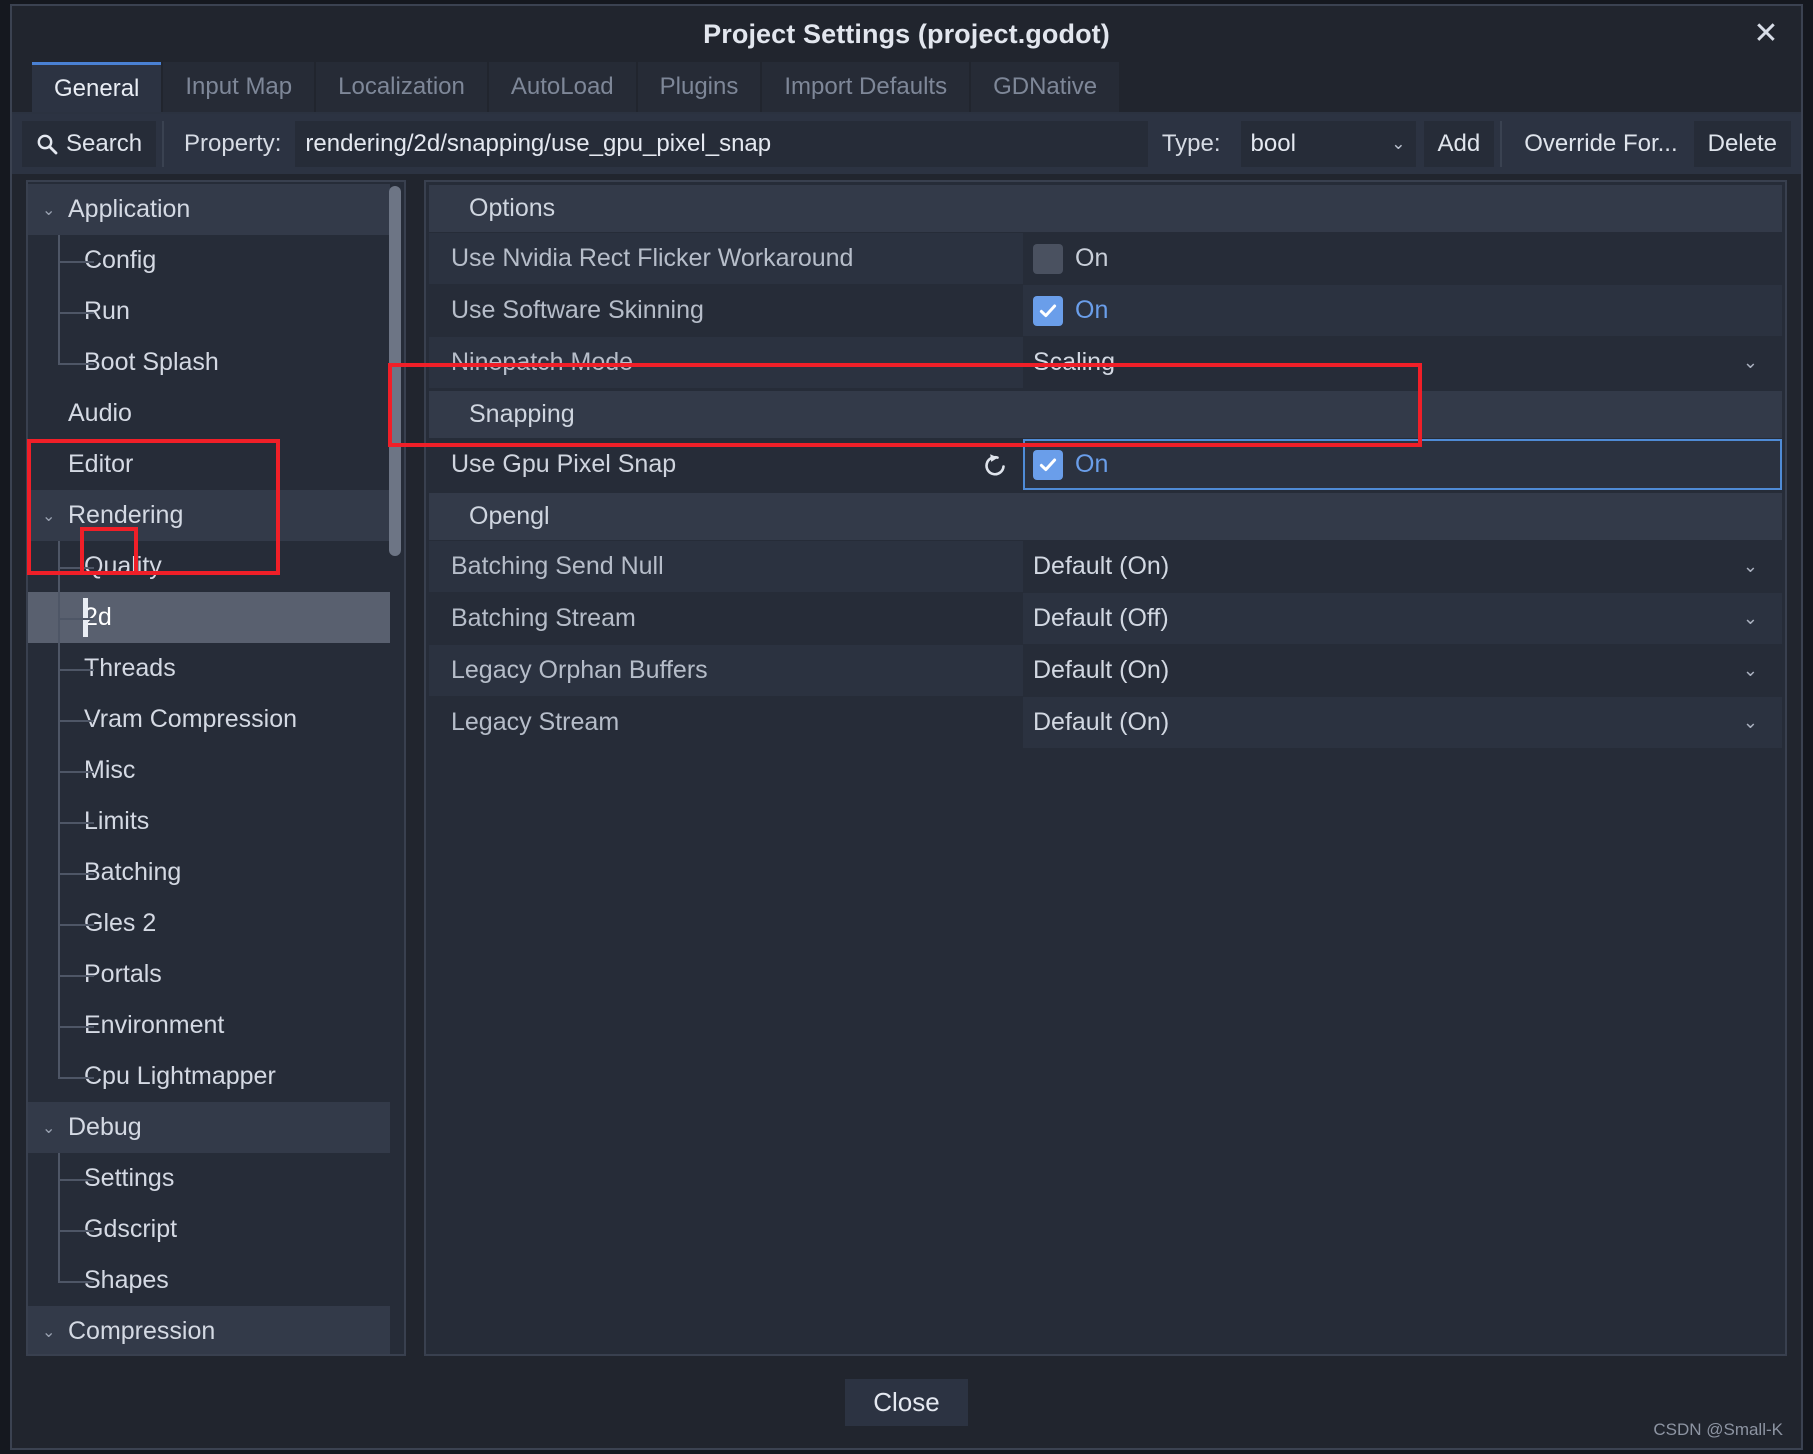 Image resolution: width=1813 pixels, height=1454 pixels. What do you see at coordinates (395, 768) in the screenshot?
I see `sidebar-scrollbar` at bounding box center [395, 768].